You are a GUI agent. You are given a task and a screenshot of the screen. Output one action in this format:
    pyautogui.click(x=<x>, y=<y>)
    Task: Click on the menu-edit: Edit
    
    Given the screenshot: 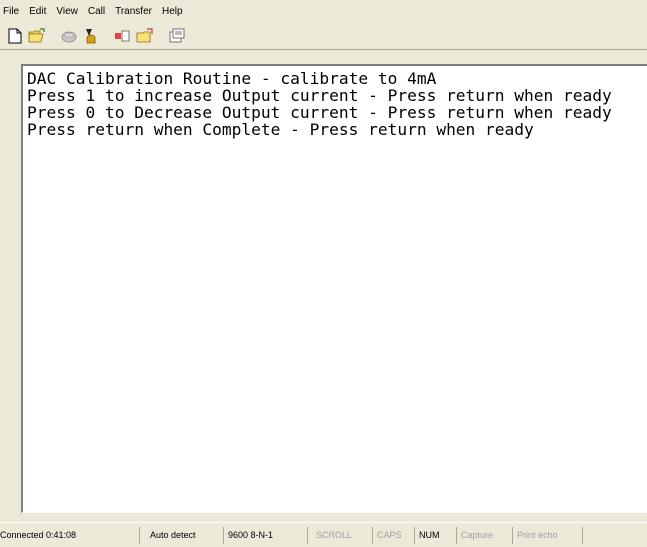 What is the action you would take?
    pyautogui.click(x=37, y=11)
    